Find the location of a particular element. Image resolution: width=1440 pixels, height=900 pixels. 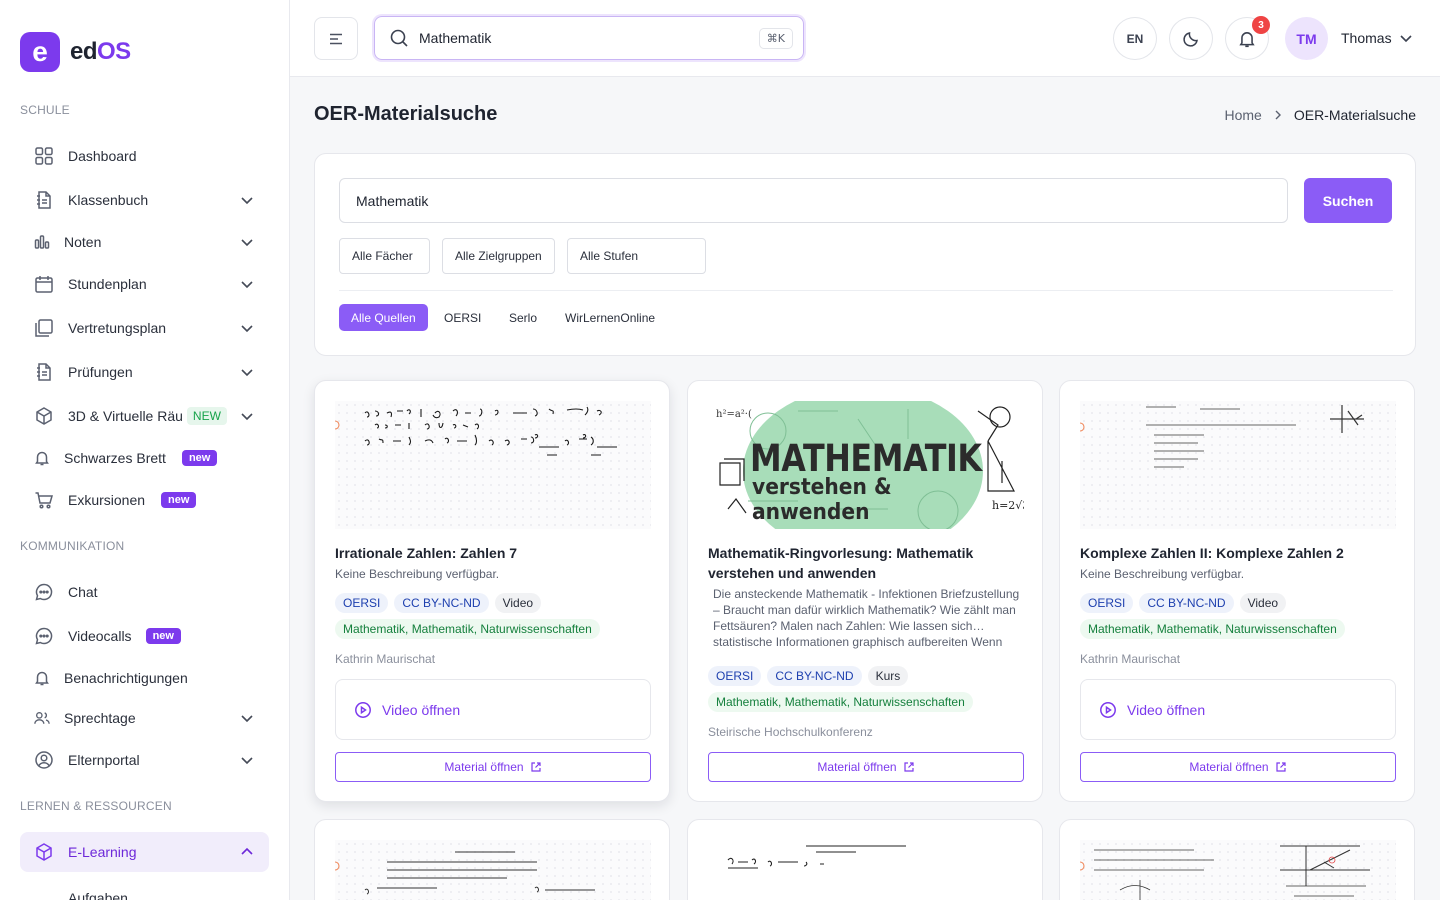

sidebar-item-label: Prüfungen is located at coordinates (100, 372).